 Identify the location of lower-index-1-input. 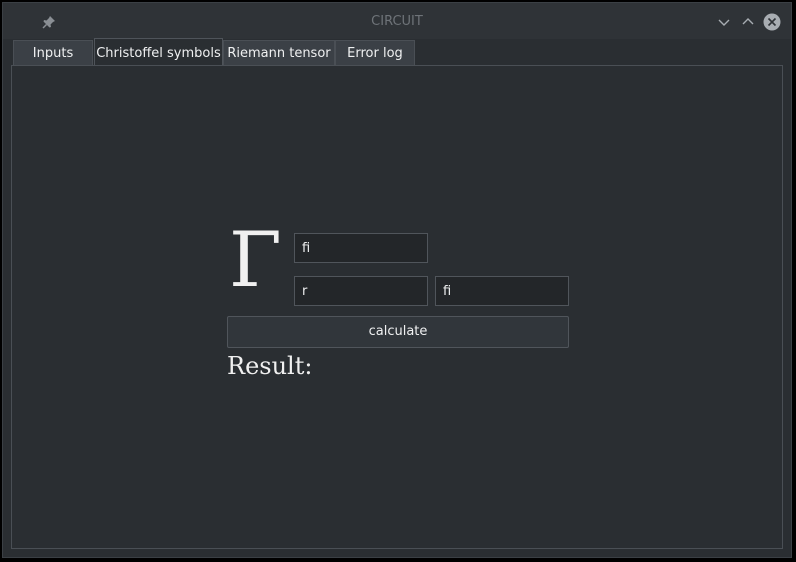
(361, 291).